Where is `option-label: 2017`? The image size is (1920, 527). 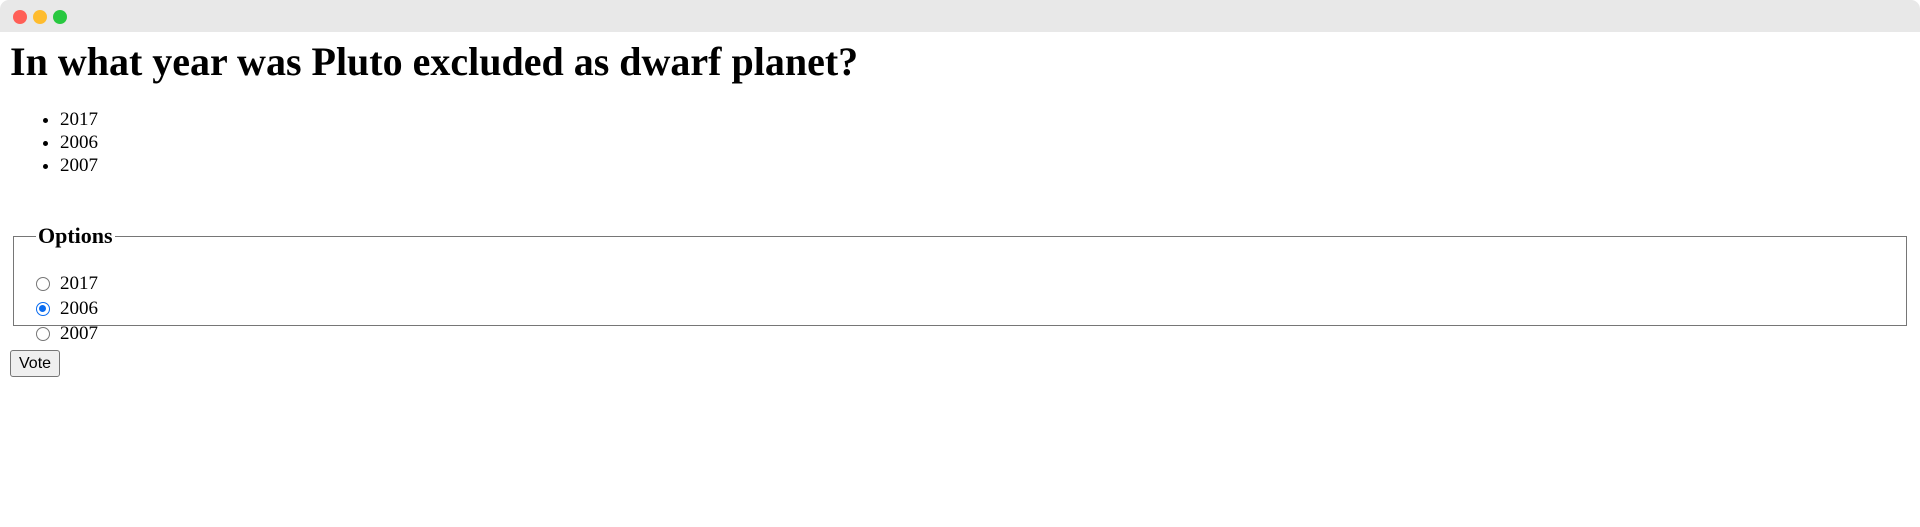
option-label: 2017 is located at coordinates (79, 283).